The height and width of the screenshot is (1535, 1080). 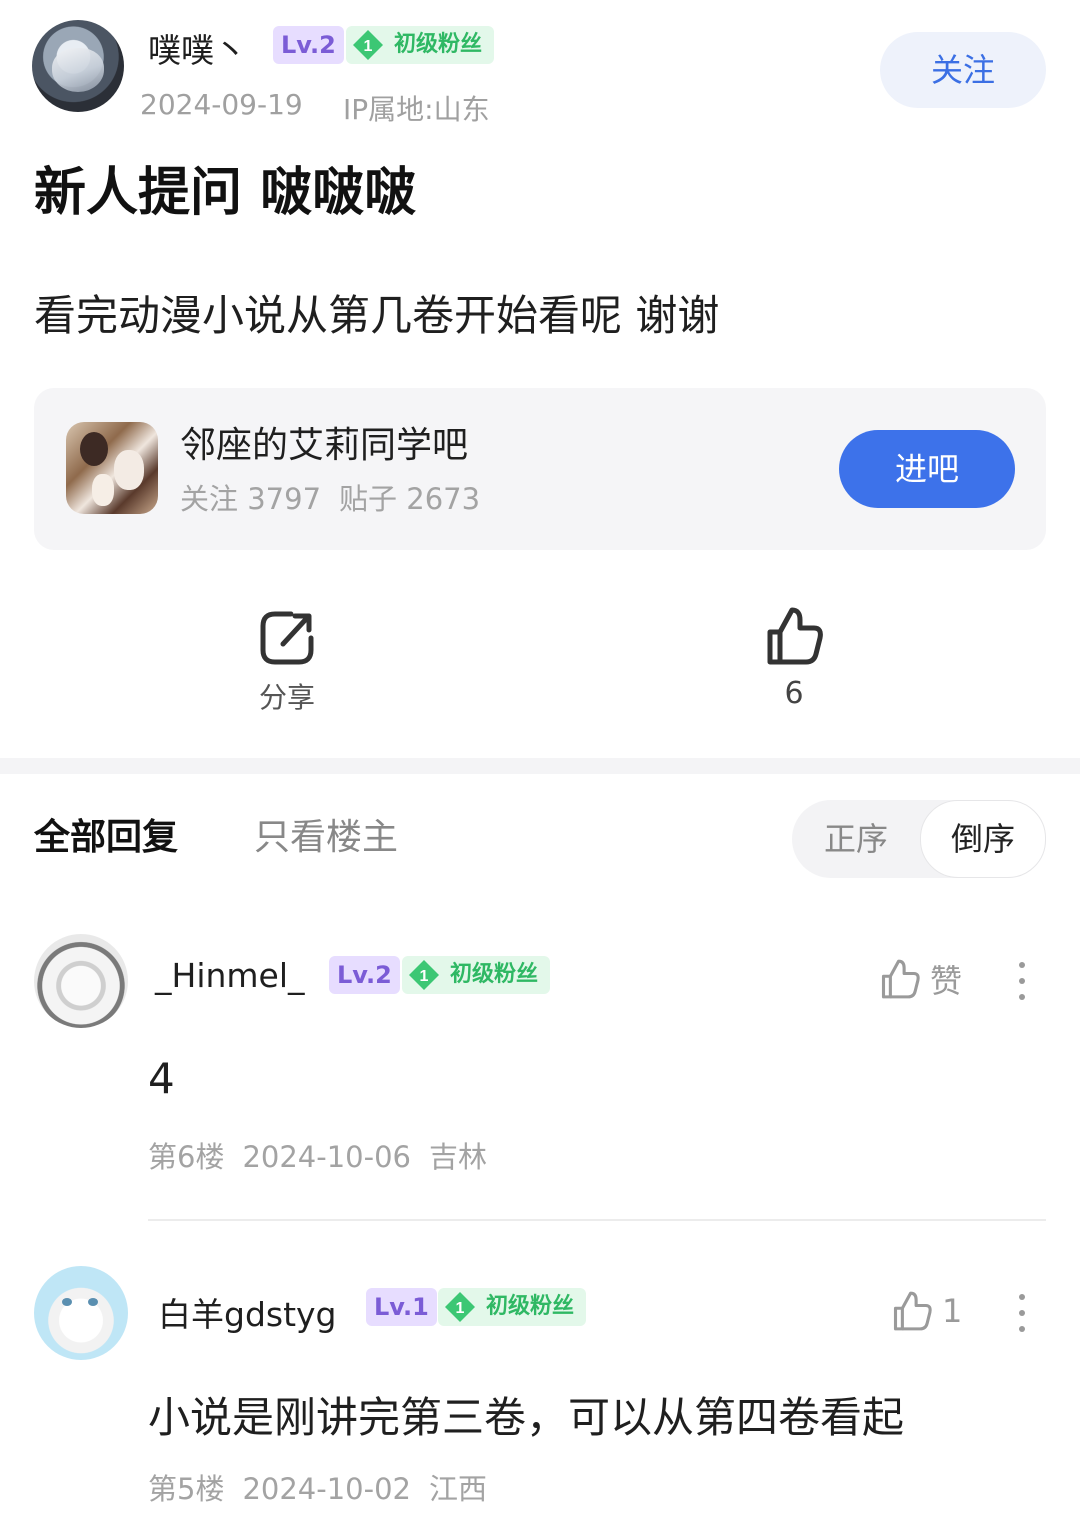 I want to click on follow-button: 关注, so click(x=963, y=70).